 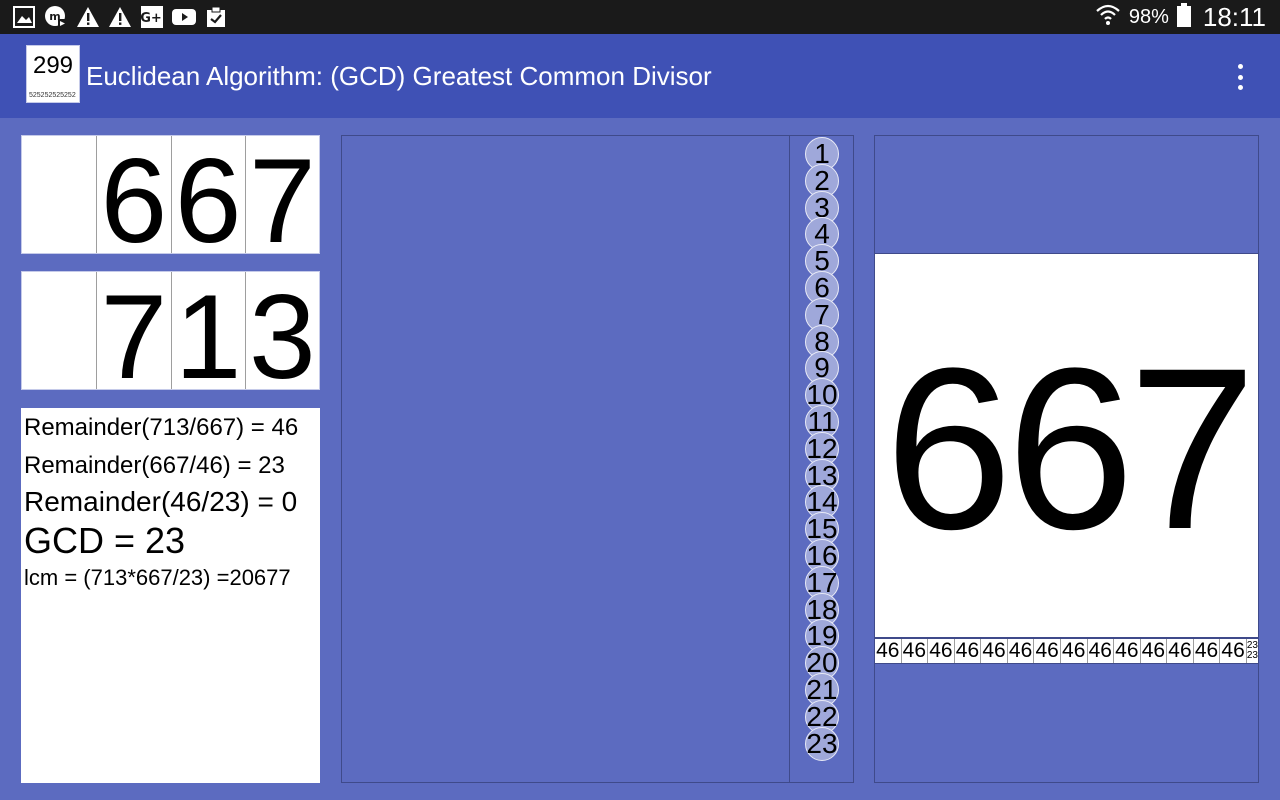 I want to click on digit-cell: 1, so click(x=207, y=334).